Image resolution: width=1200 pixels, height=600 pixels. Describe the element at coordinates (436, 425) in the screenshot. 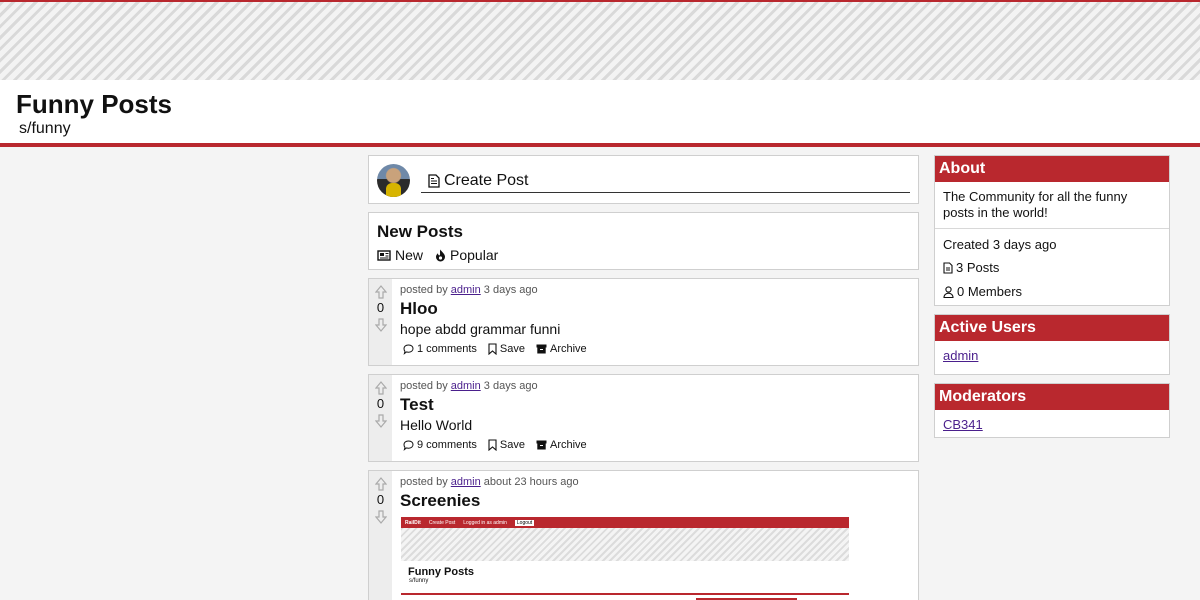

I see `post-body: Hello World` at that location.